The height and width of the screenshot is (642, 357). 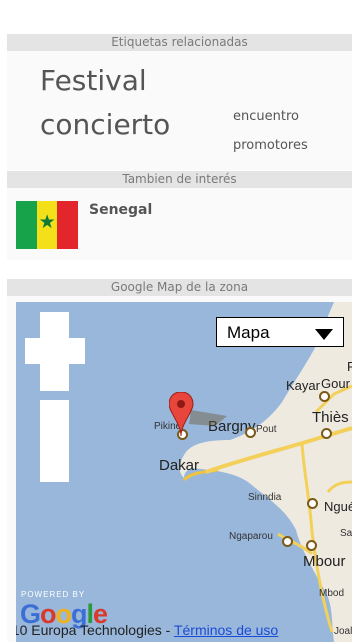 What do you see at coordinates (349, 366) in the screenshot?
I see `city-label: Pi` at bounding box center [349, 366].